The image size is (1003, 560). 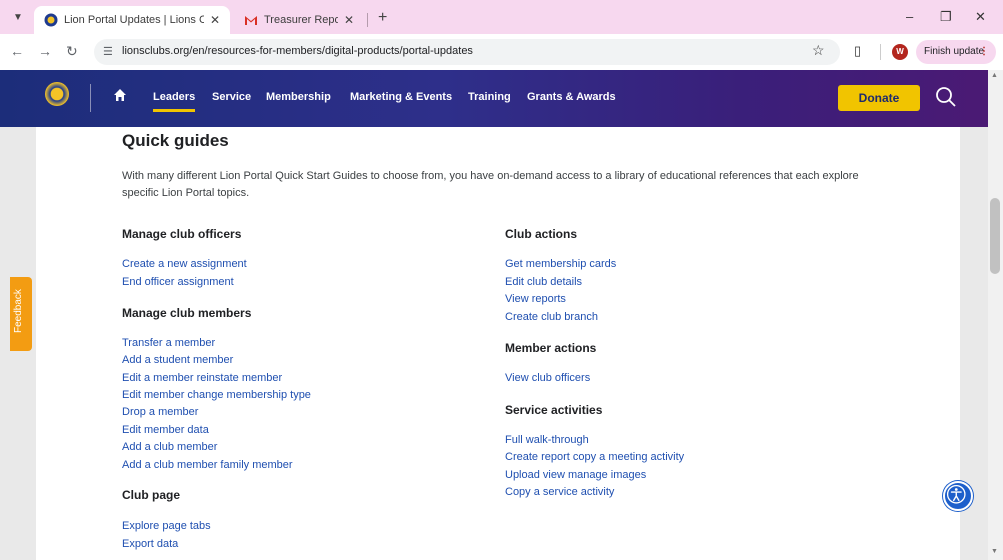 What do you see at coordinates (571, 97) in the screenshot?
I see `nav-link-grants-awards: Grants & Awards` at bounding box center [571, 97].